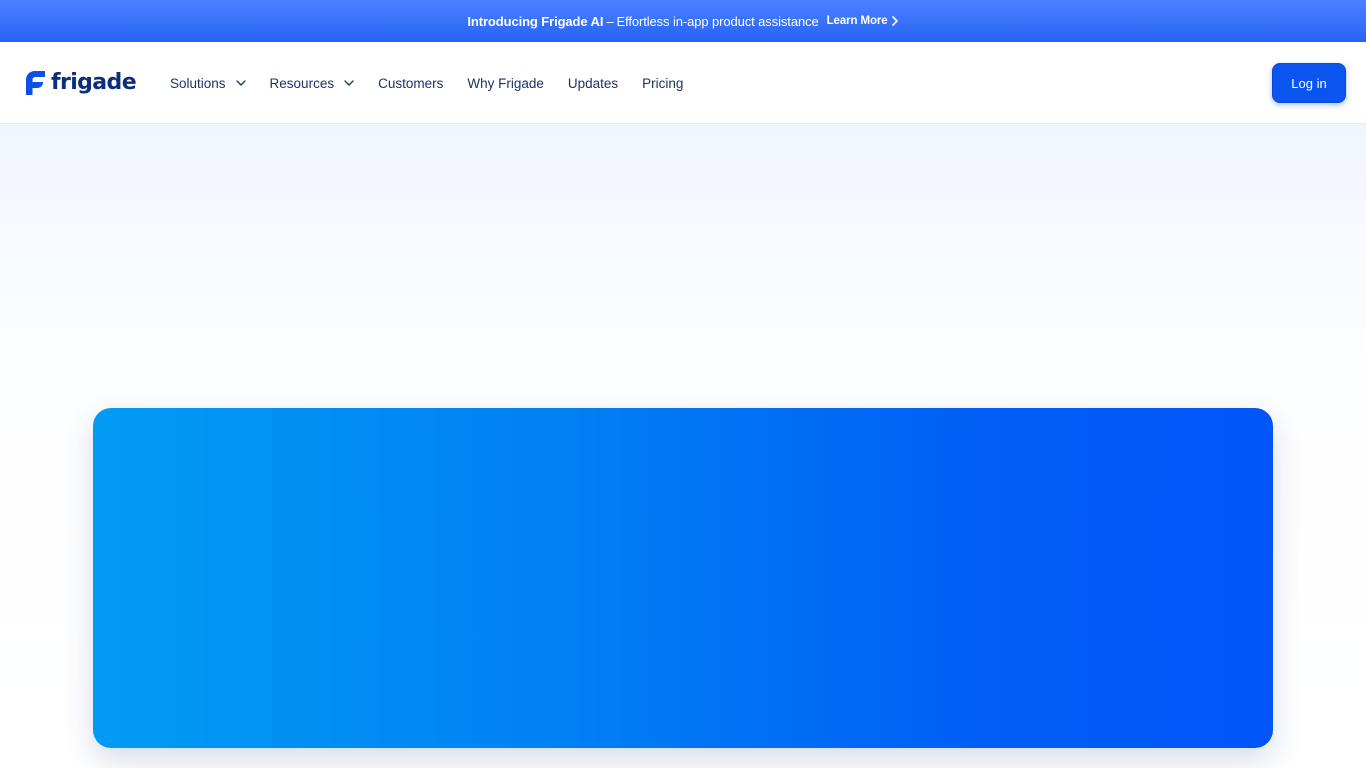 The height and width of the screenshot is (768, 1366). Describe the element at coordinates (505, 83) in the screenshot. I see `nav-why-frigade: Why Frigade` at that location.